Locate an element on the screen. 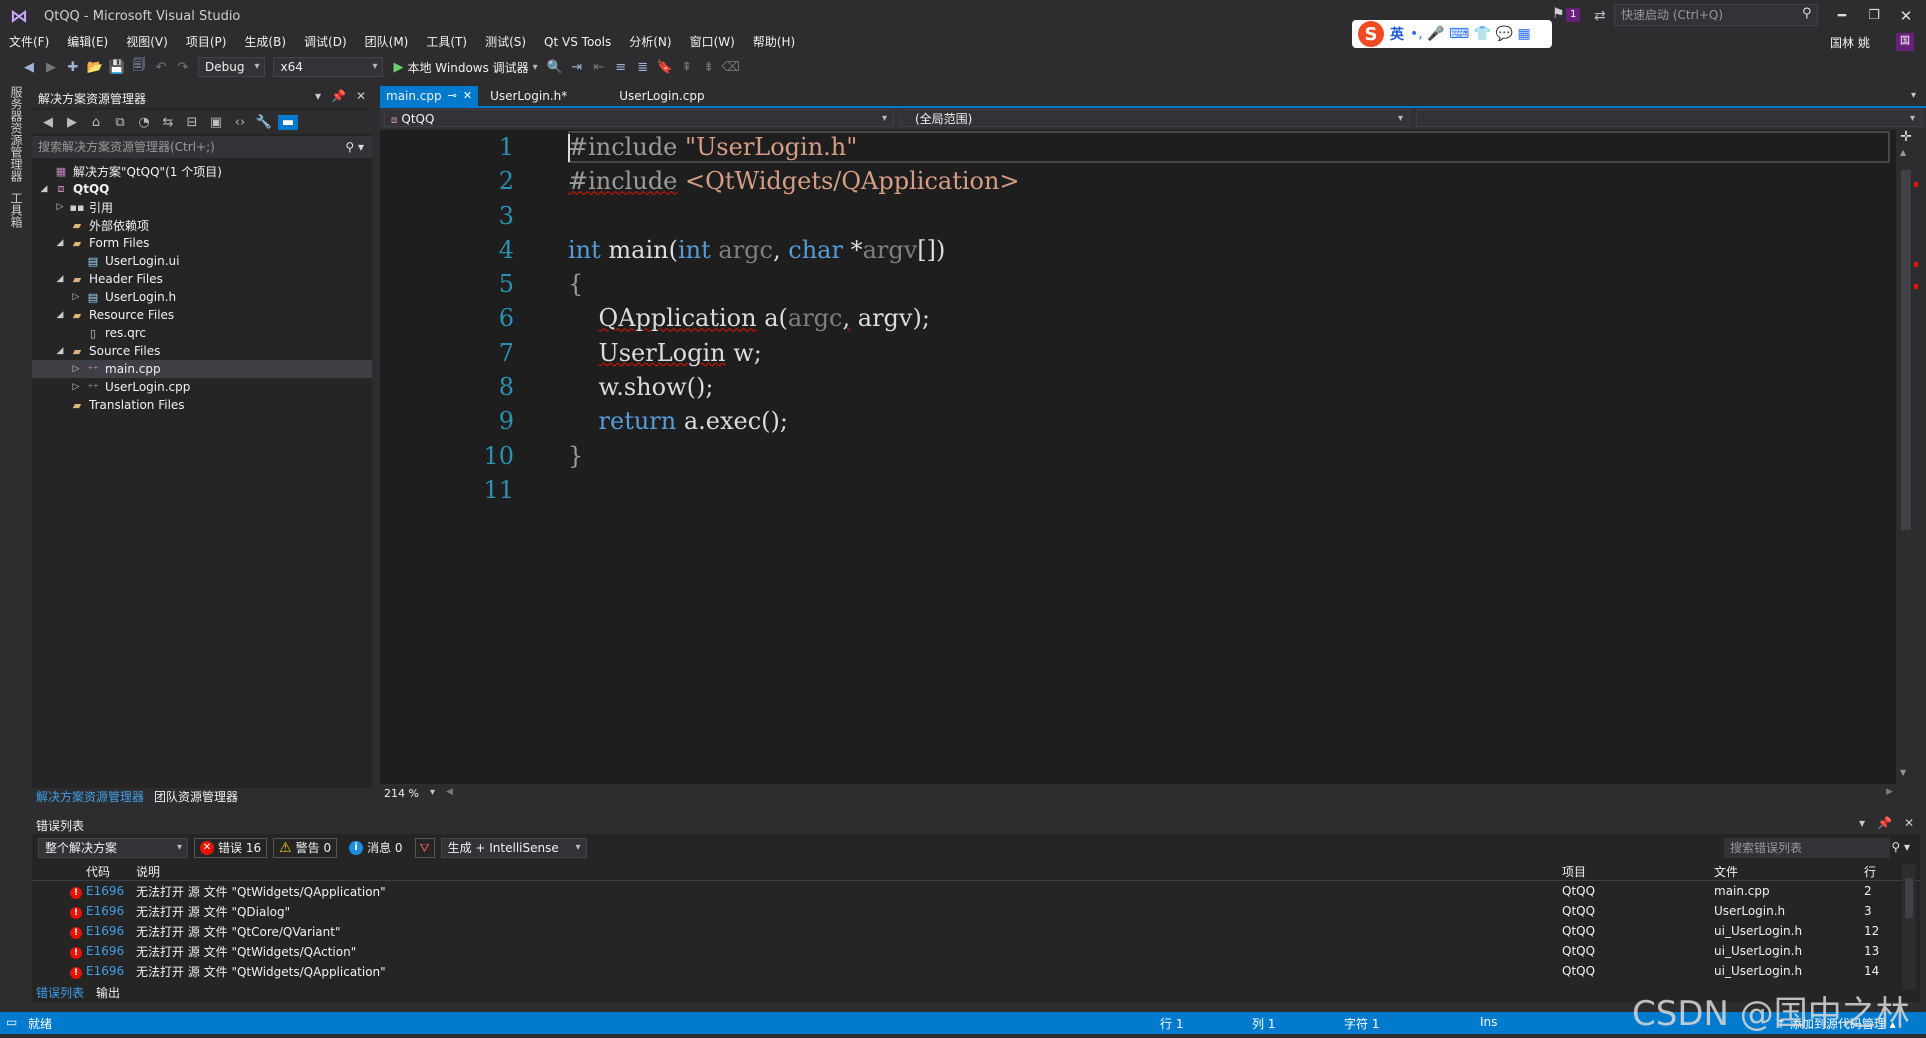 Image resolution: width=1926 pixels, height=1038 pixels. configuration-select: Debug is located at coordinates (232, 67).